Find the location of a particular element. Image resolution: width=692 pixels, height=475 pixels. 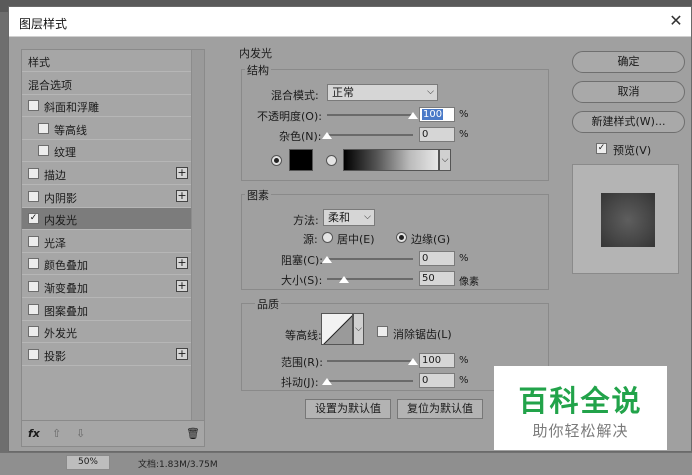

styles-list-item: 图案叠加 is located at coordinates (107, 310).